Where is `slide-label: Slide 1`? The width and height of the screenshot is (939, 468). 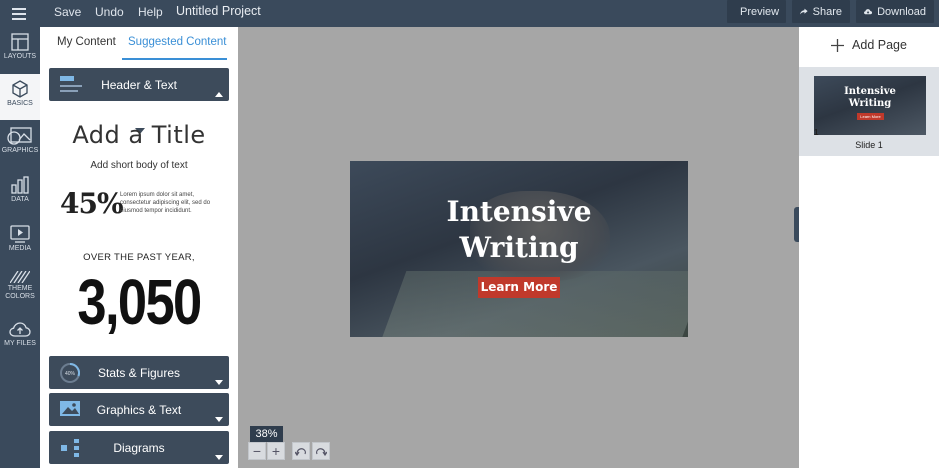
slide-label: Slide 1 is located at coordinates (869, 145).